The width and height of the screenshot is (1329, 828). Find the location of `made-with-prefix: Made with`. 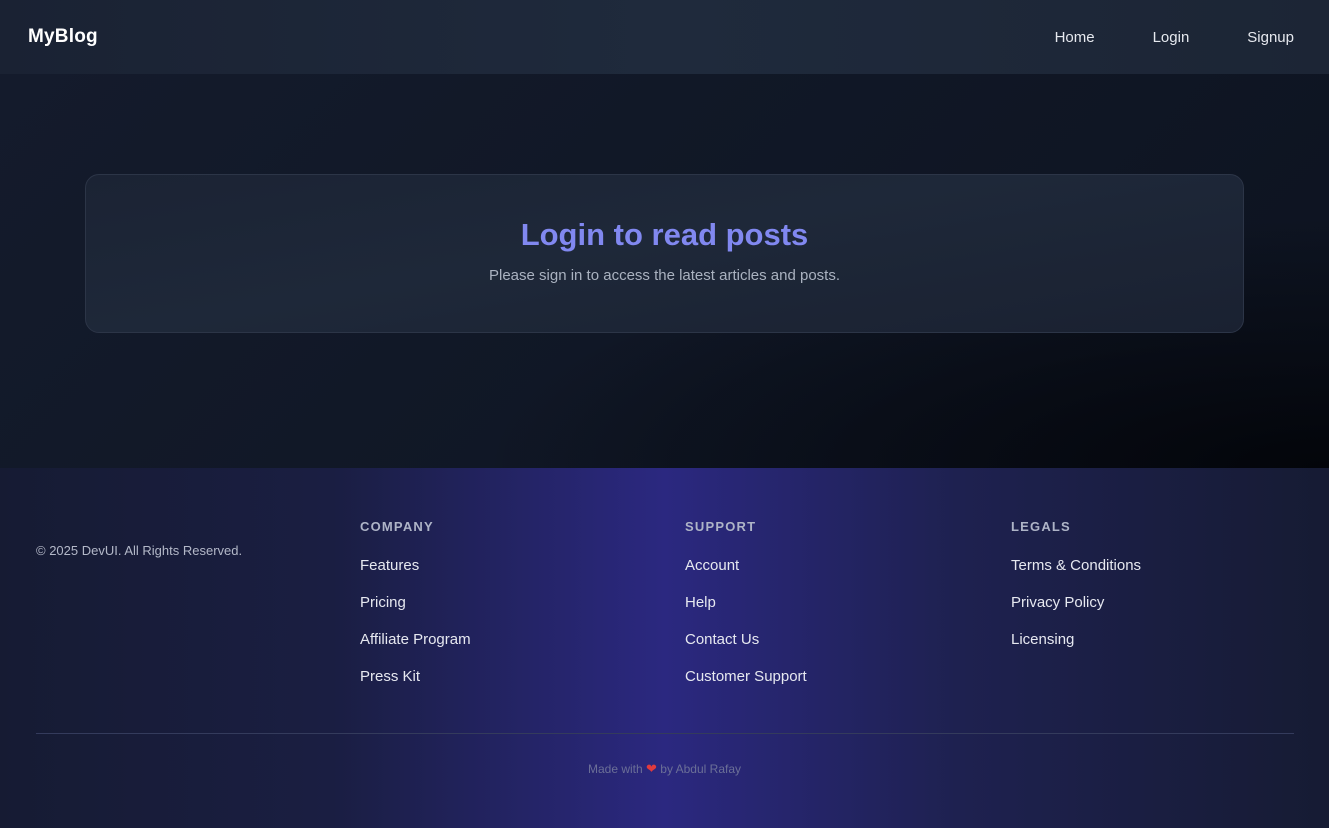

made-with-prefix: Made with is located at coordinates (615, 769).